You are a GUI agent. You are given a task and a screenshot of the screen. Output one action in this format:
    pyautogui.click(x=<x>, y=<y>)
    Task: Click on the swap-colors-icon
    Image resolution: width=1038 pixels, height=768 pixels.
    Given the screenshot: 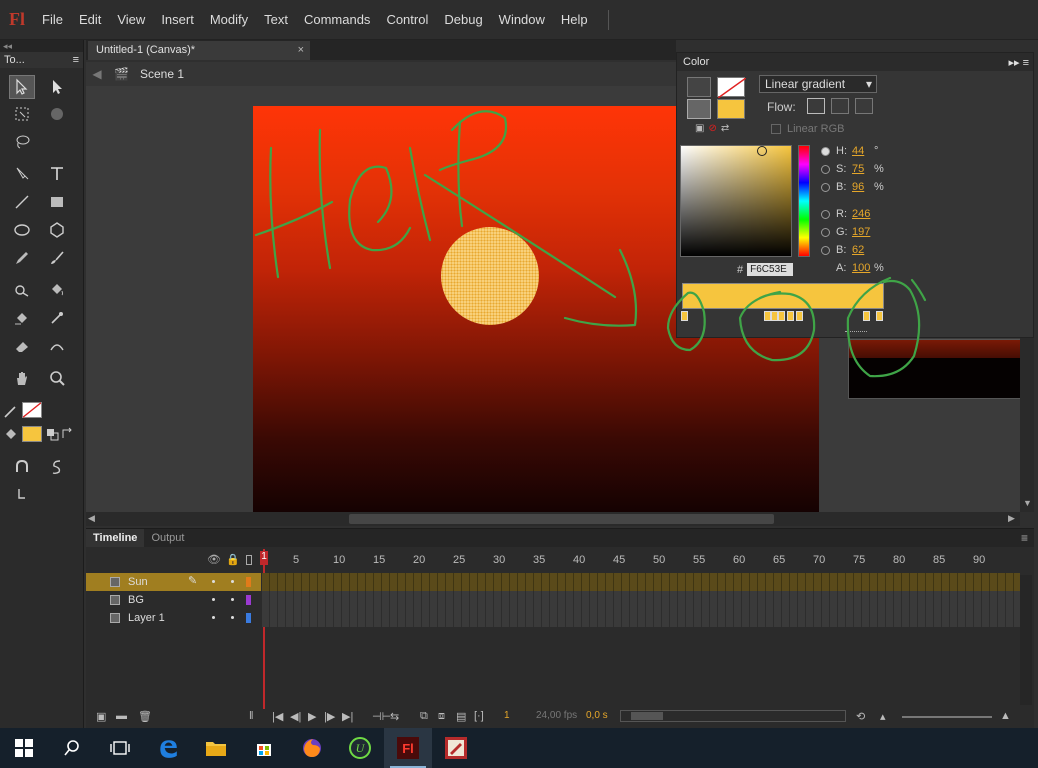 What is the action you would take?
    pyautogui.click(x=67, y=434)
    